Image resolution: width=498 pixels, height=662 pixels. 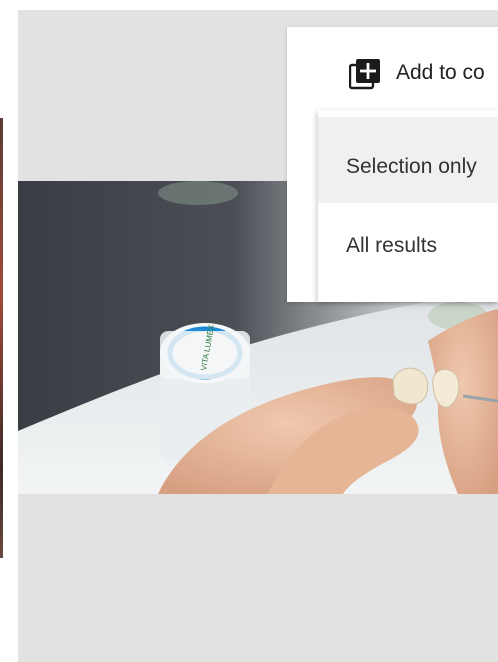 What do you see at coordinates (1, 338) in the screenshot?
I see `adjacent-image-edge` at bounding box center [1, 338].